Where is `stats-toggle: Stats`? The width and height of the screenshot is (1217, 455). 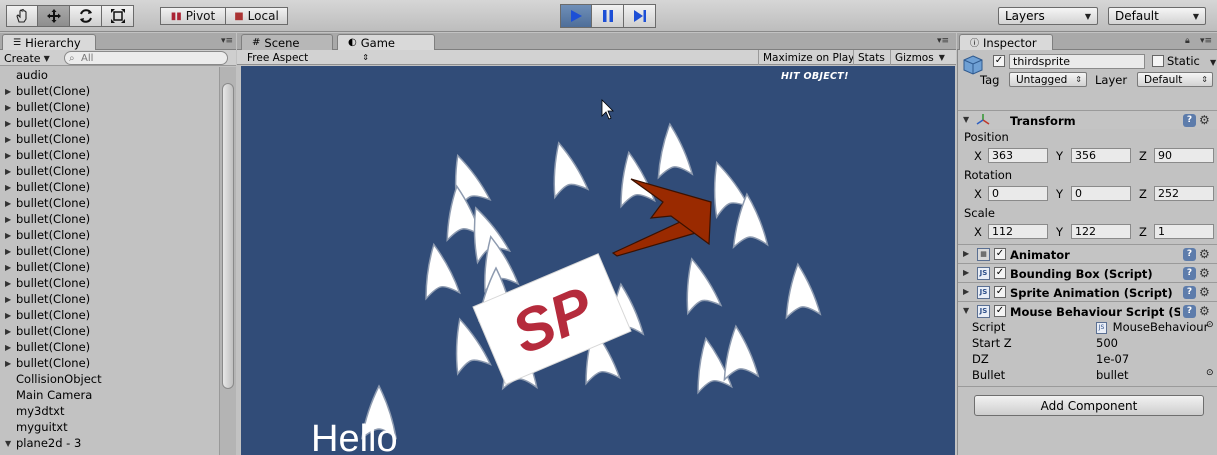
stats-toggle: Stats is located at coordinates (871, 57).